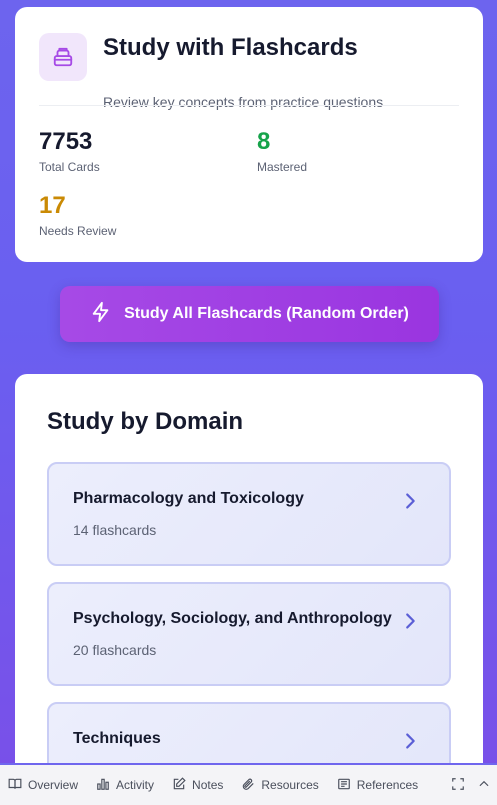  Describe the element at coordinates (66, 141) in the screenshot. I see `stat-value: 7753` at that location.